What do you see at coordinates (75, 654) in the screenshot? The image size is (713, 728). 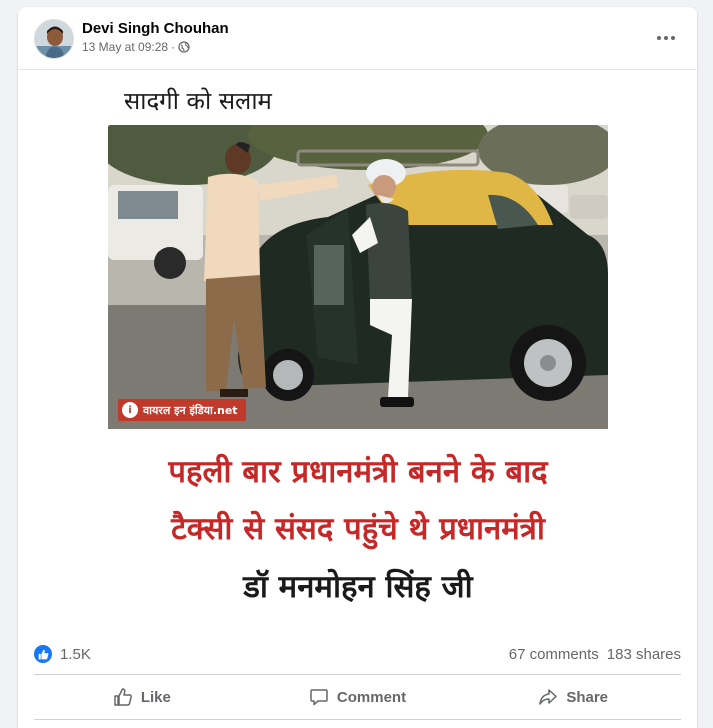 I see `reaction-count: 1.5K` at bounding box center [75, 654].